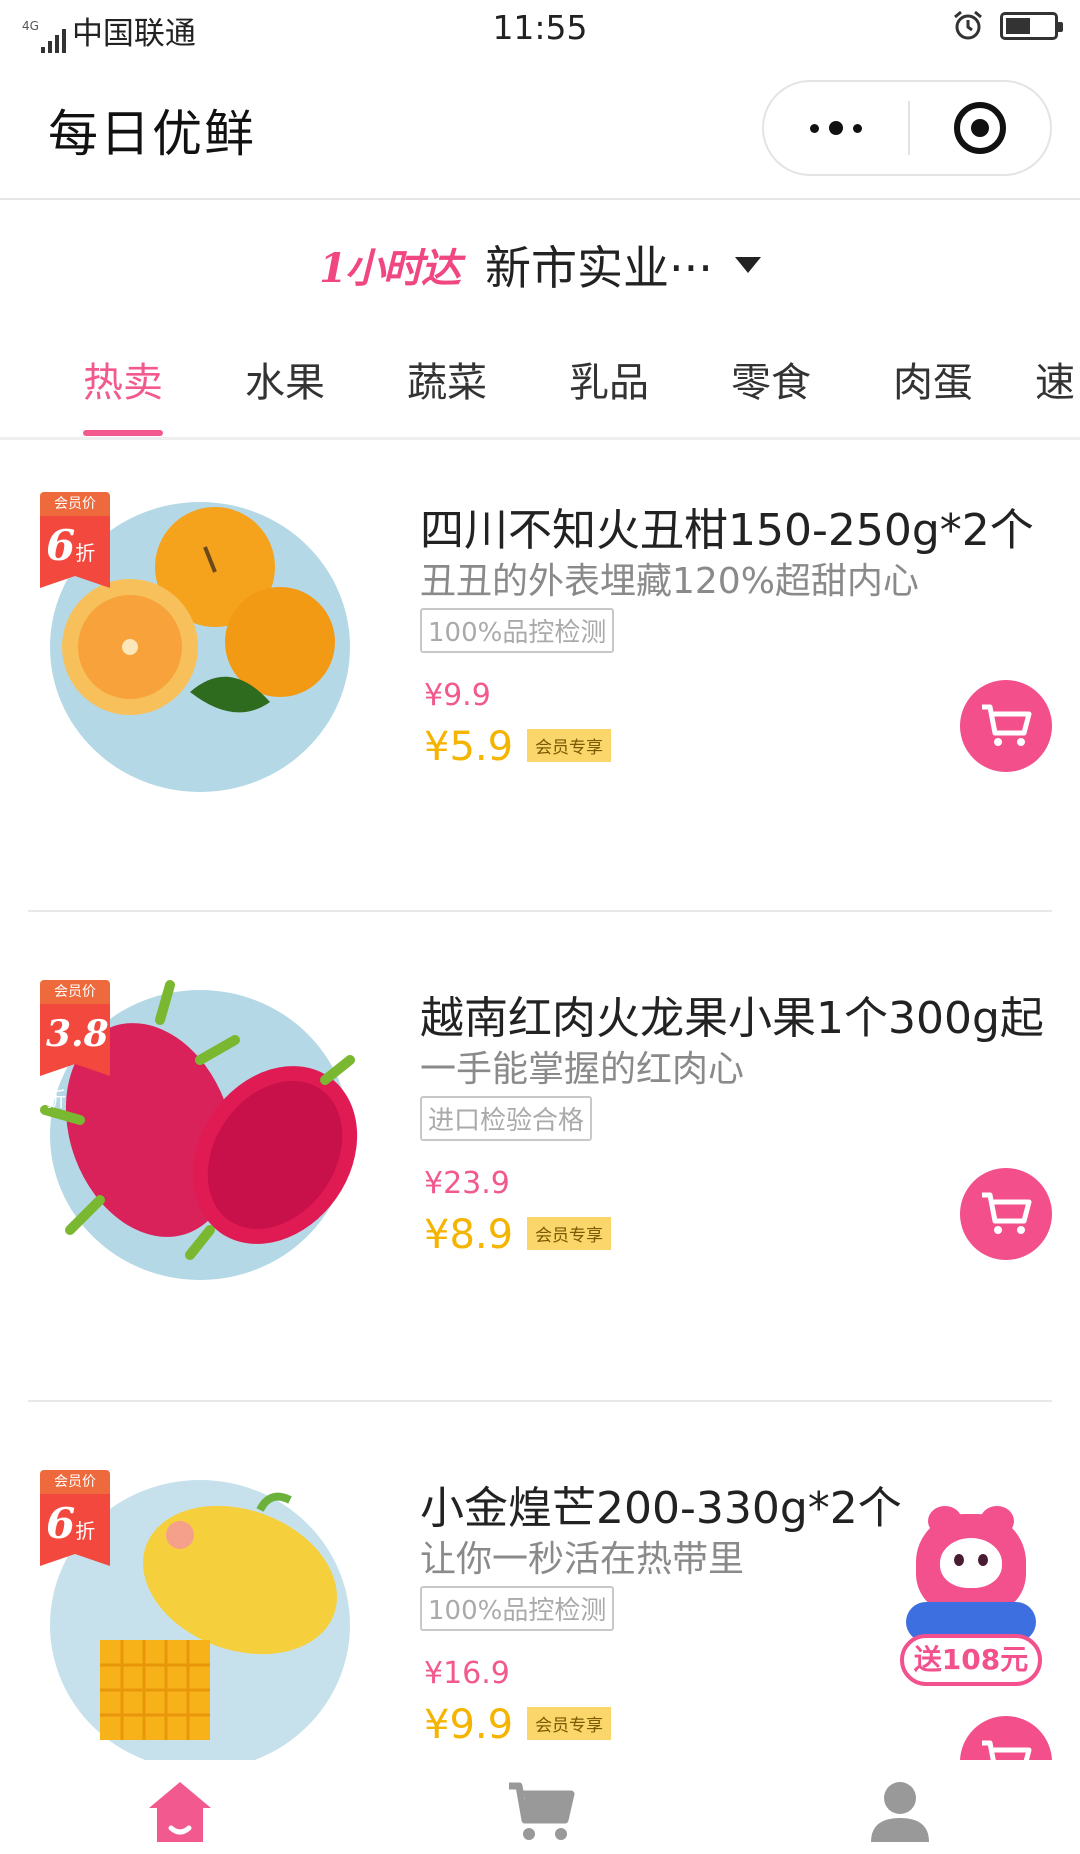 The width and height of the screenshot is (1080, 1854). I want to click on bottom-tab-bar, so click(540, 1807).